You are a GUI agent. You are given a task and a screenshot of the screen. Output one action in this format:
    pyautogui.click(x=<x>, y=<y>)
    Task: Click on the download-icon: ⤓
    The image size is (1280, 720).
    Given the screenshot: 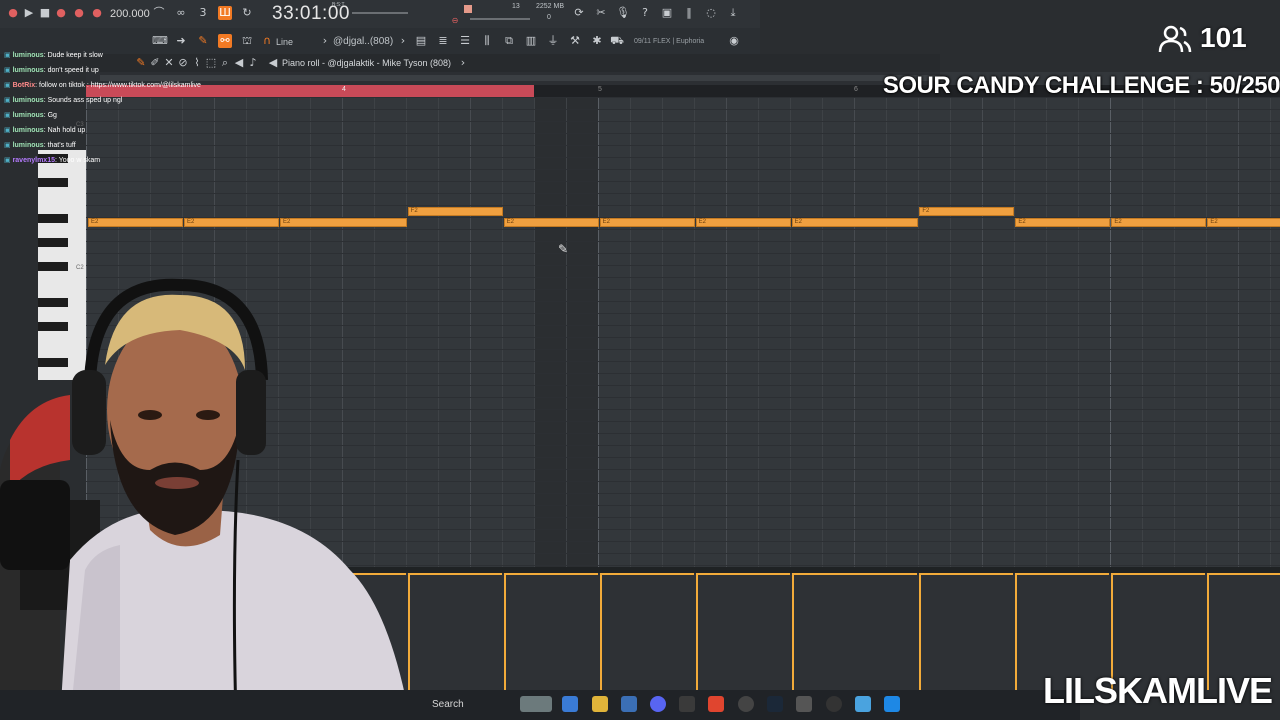 What is the action you would take?
    pyautogui.click(x=733, y=13)
    